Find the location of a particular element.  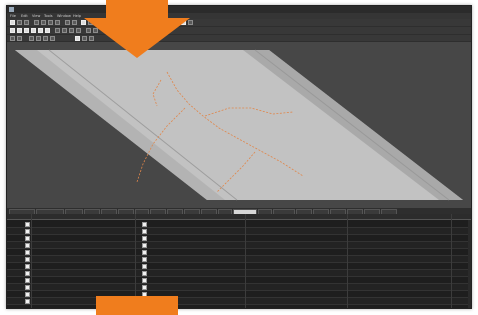

open-folder-icon is located at coordinates (19, 22).